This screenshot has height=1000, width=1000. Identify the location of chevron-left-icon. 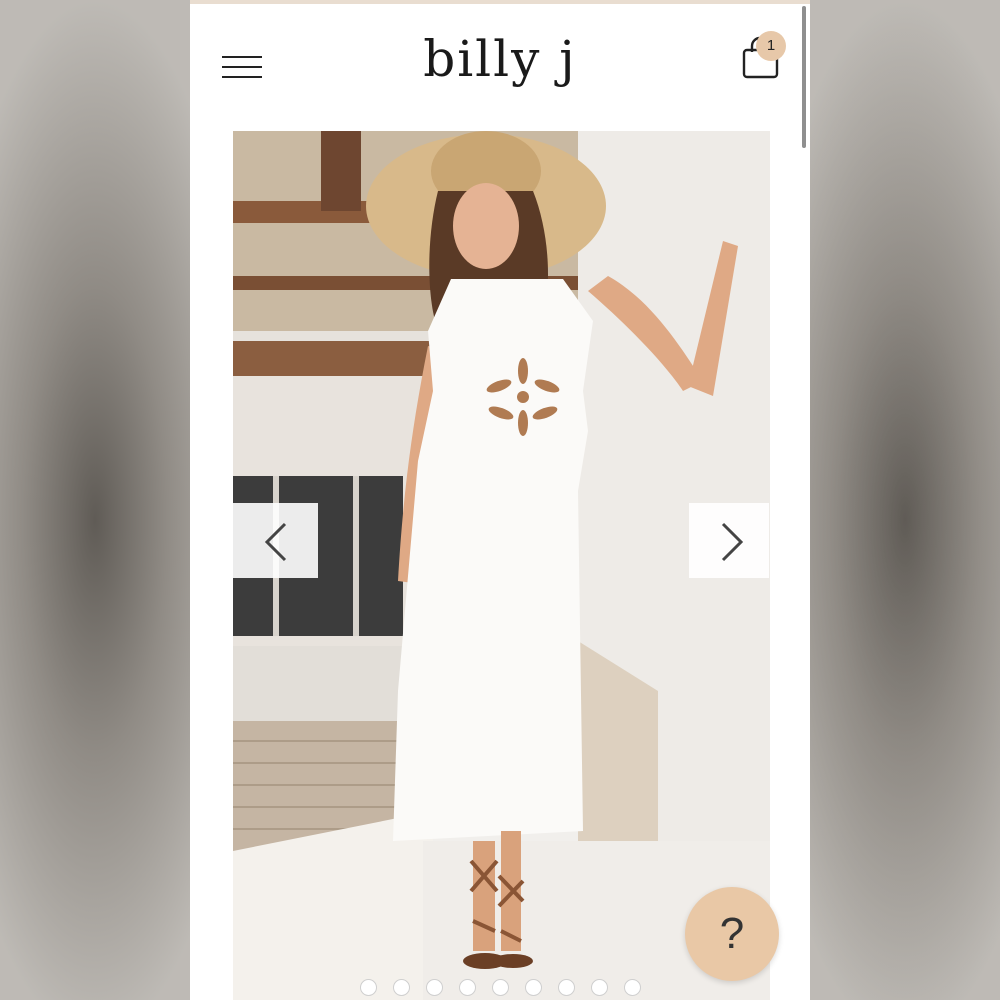
(275, 542).